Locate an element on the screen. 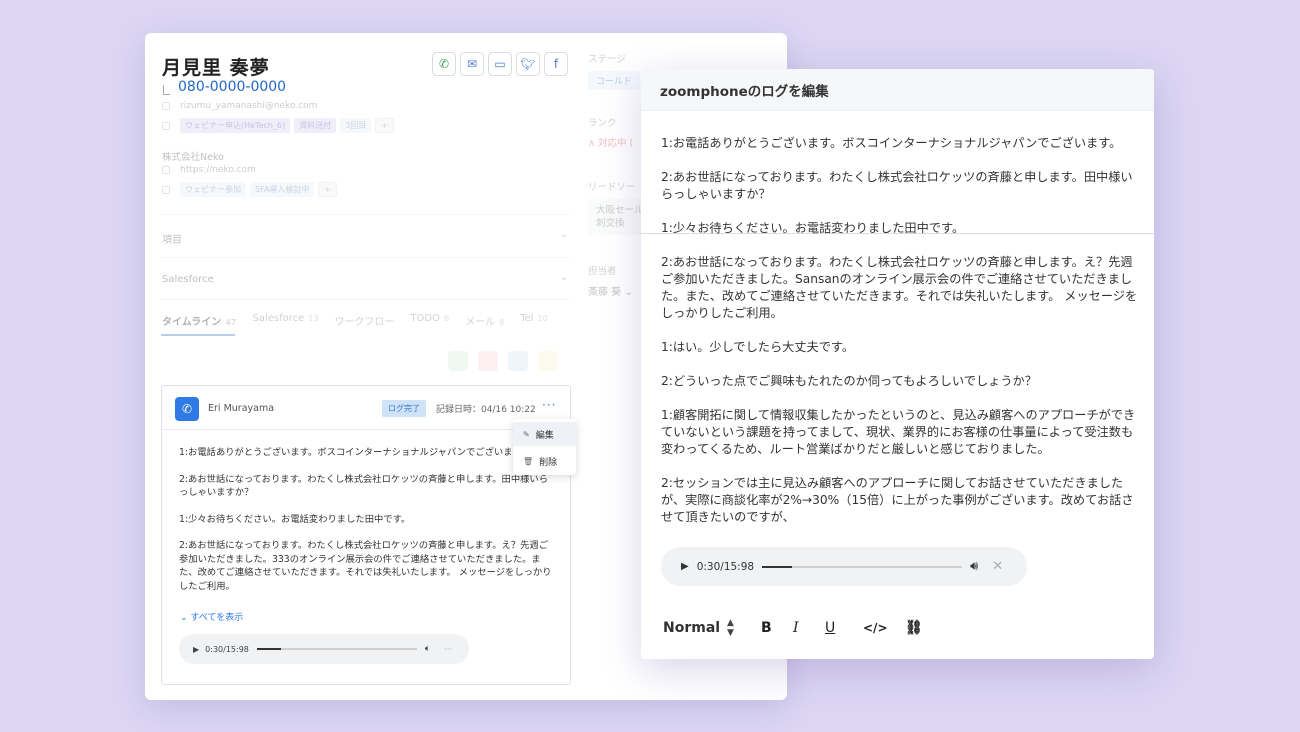 The height and width of the screenshot is (732, 1300). tab-salesforce: Salesforce 13 is located at coordinates (285, 320).